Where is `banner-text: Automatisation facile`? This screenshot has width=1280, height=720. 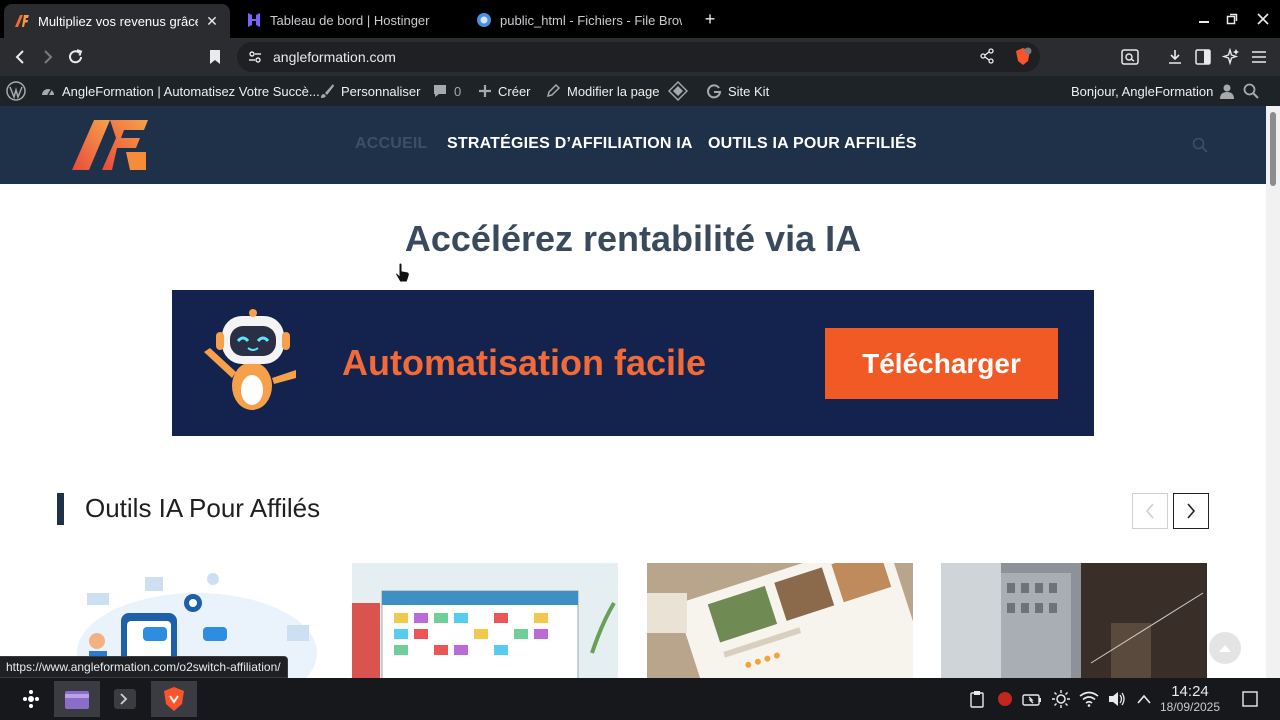
banner-text: Automatisation facile is located at coordinates (524, 362).